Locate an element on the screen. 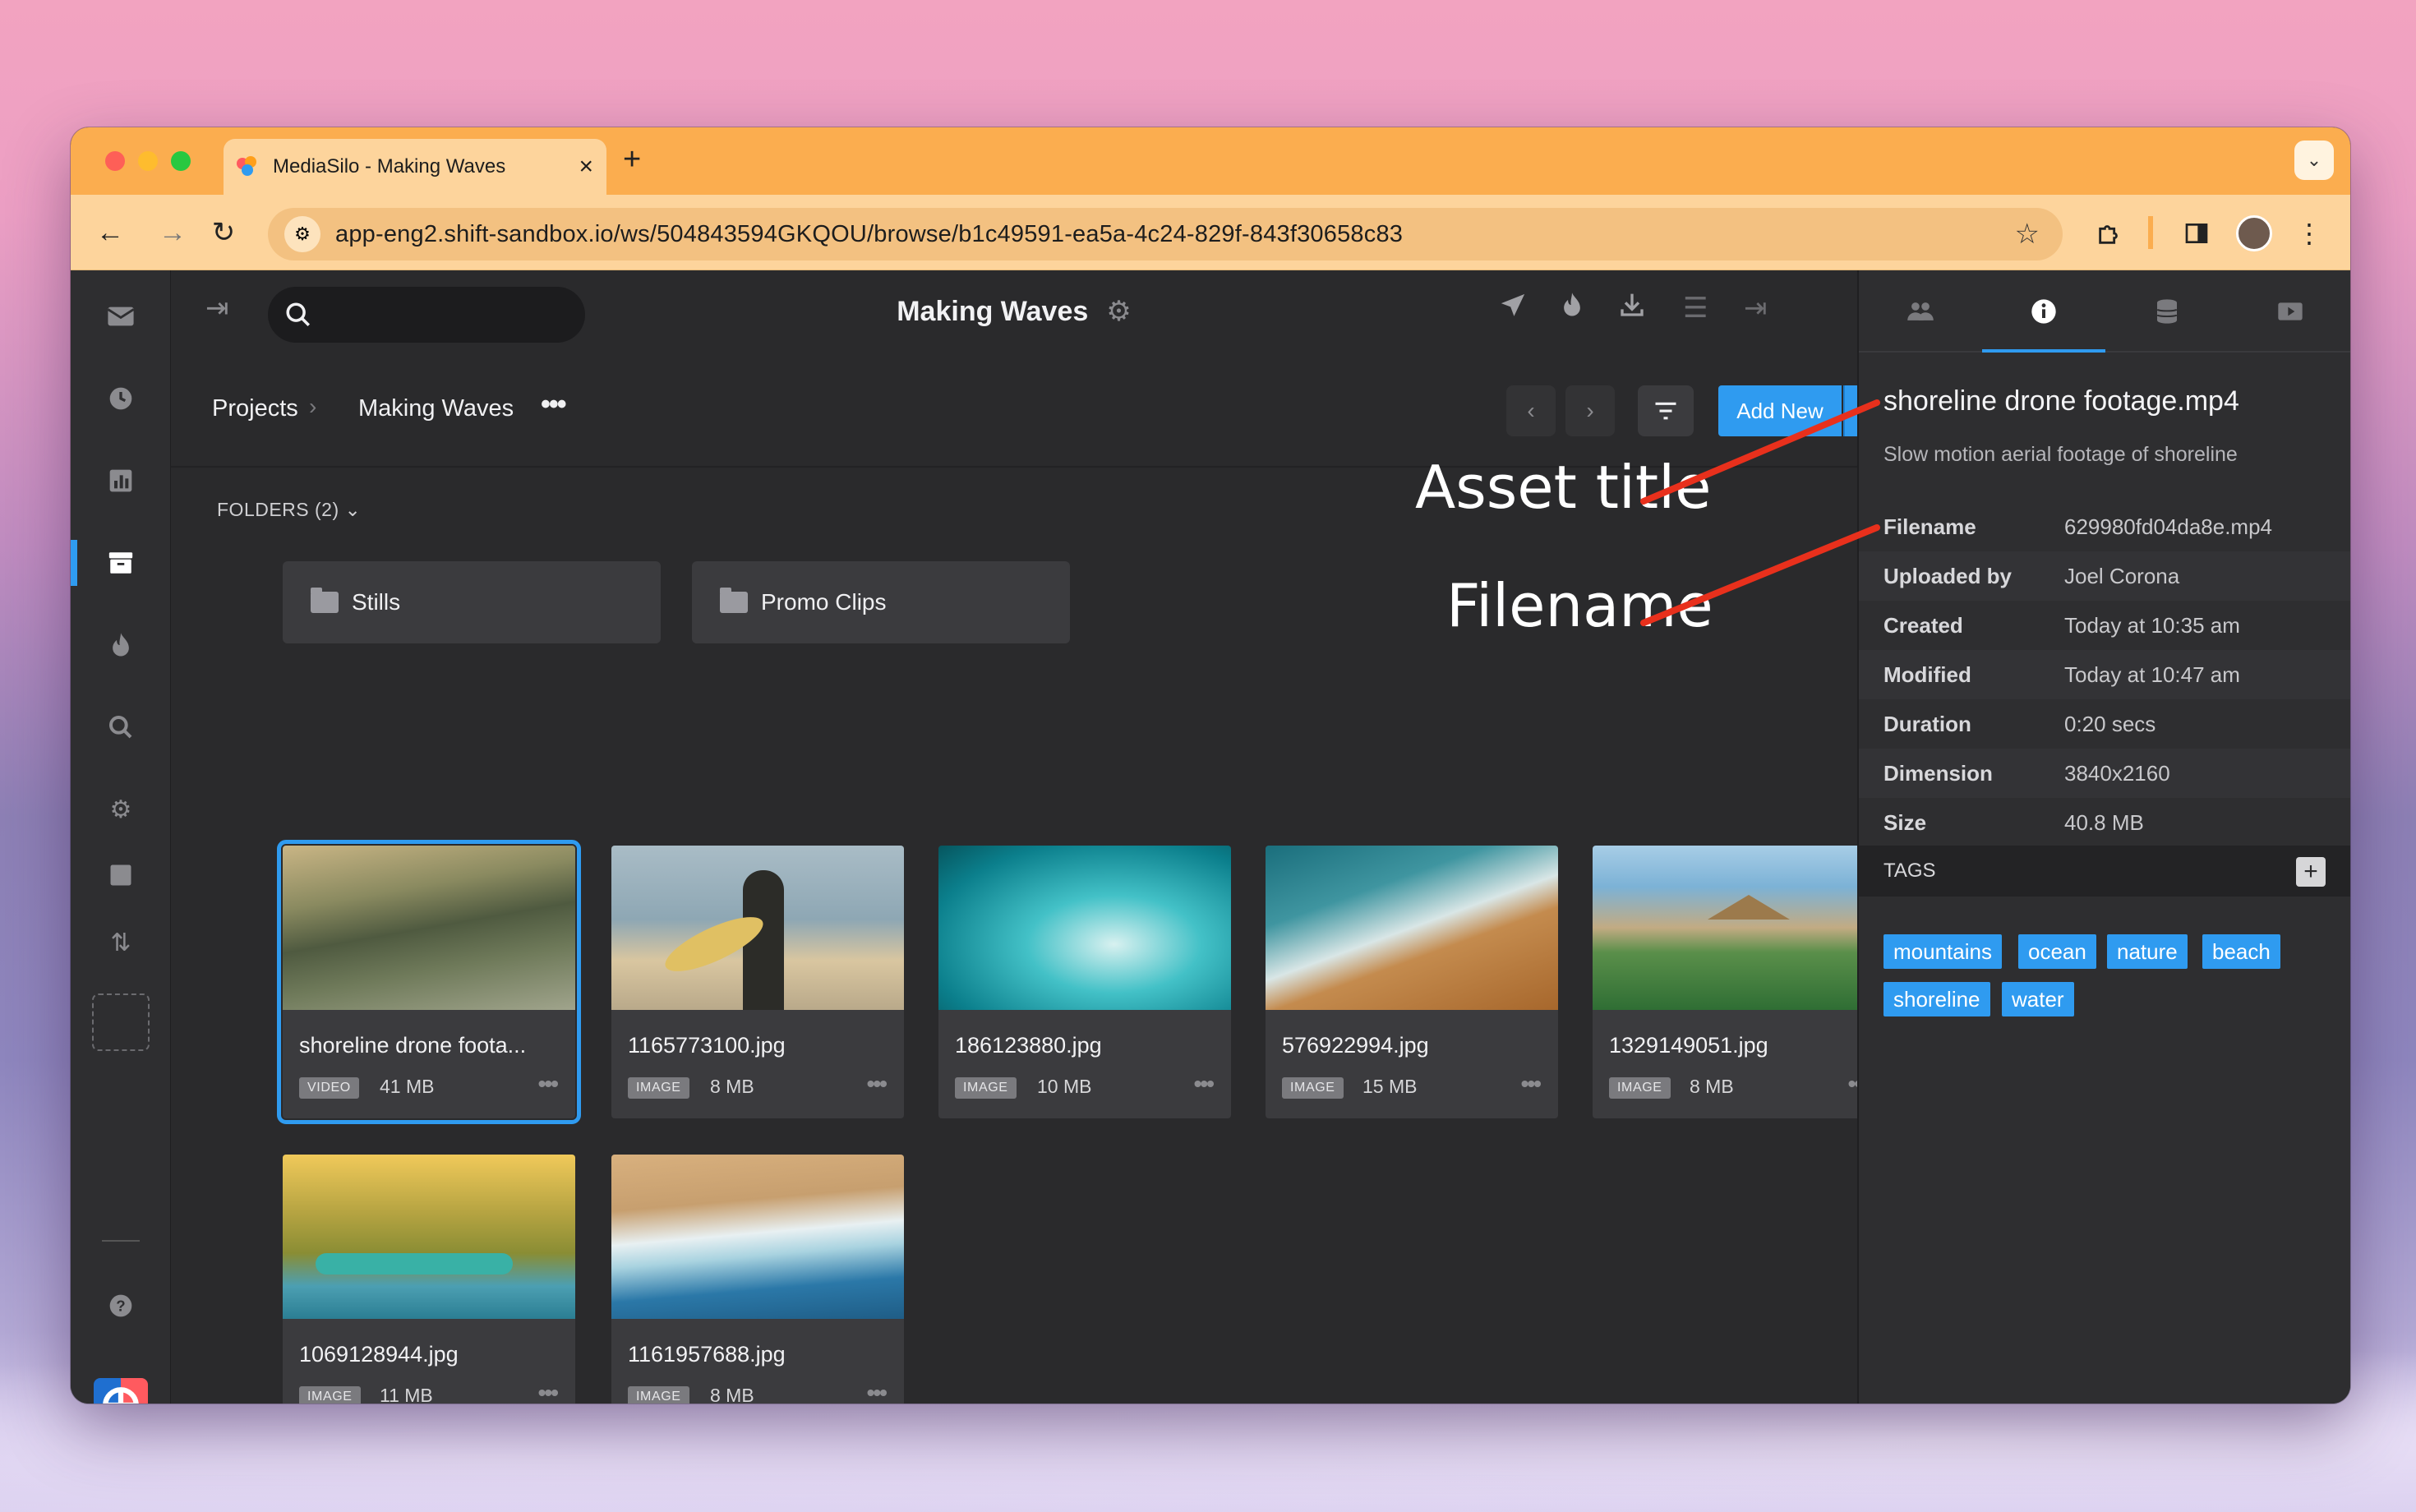 This screenshot has height=1512, width=2416. tag-chip: water is located at coordinates (2038, 999).